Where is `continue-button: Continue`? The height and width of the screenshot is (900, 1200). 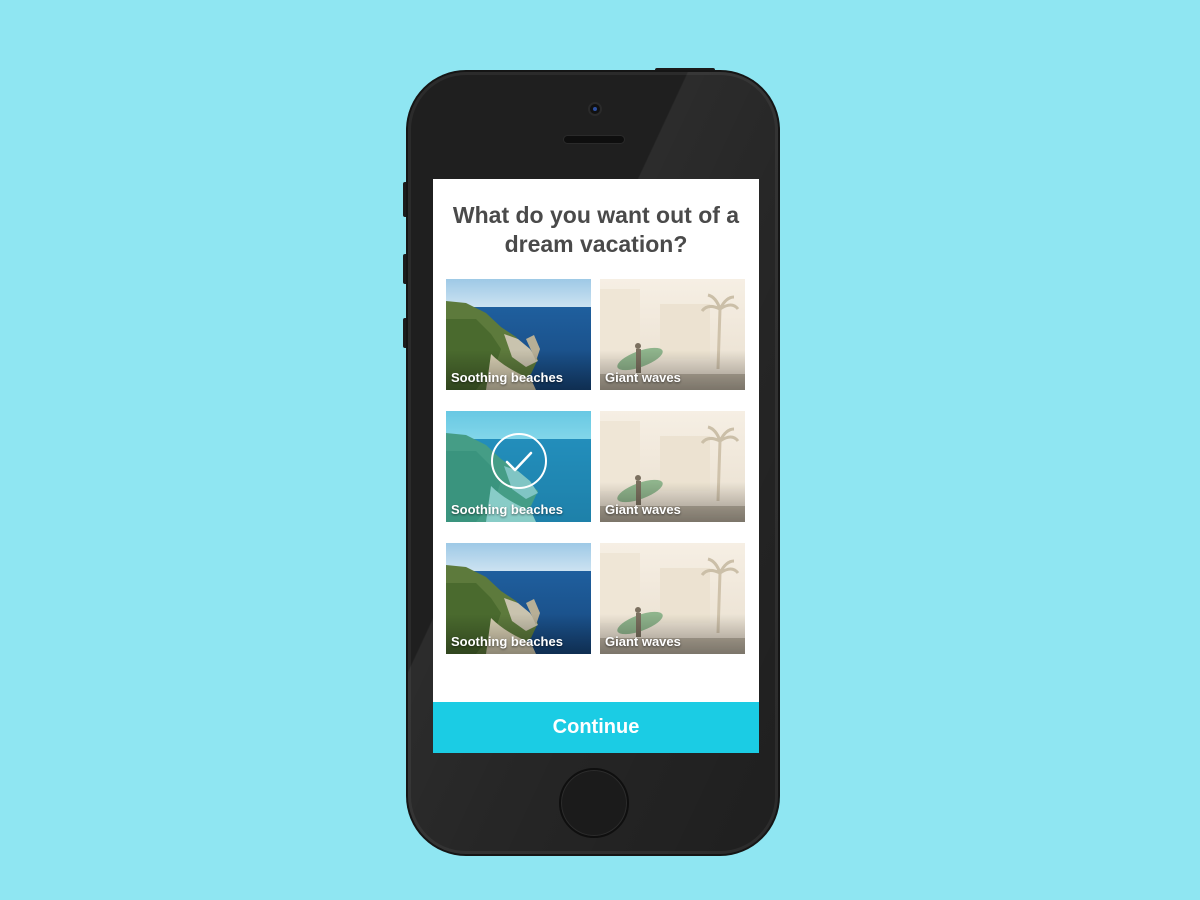
continue-button: Continue is located at coordinates (596, 727).